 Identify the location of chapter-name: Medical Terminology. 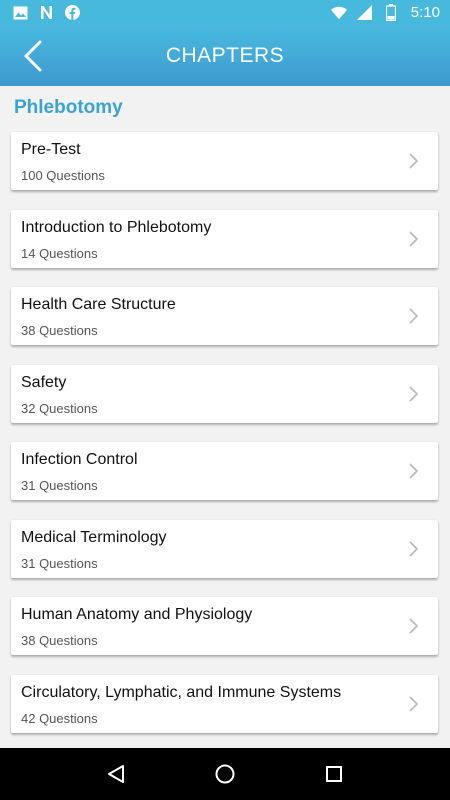
(94, 537).